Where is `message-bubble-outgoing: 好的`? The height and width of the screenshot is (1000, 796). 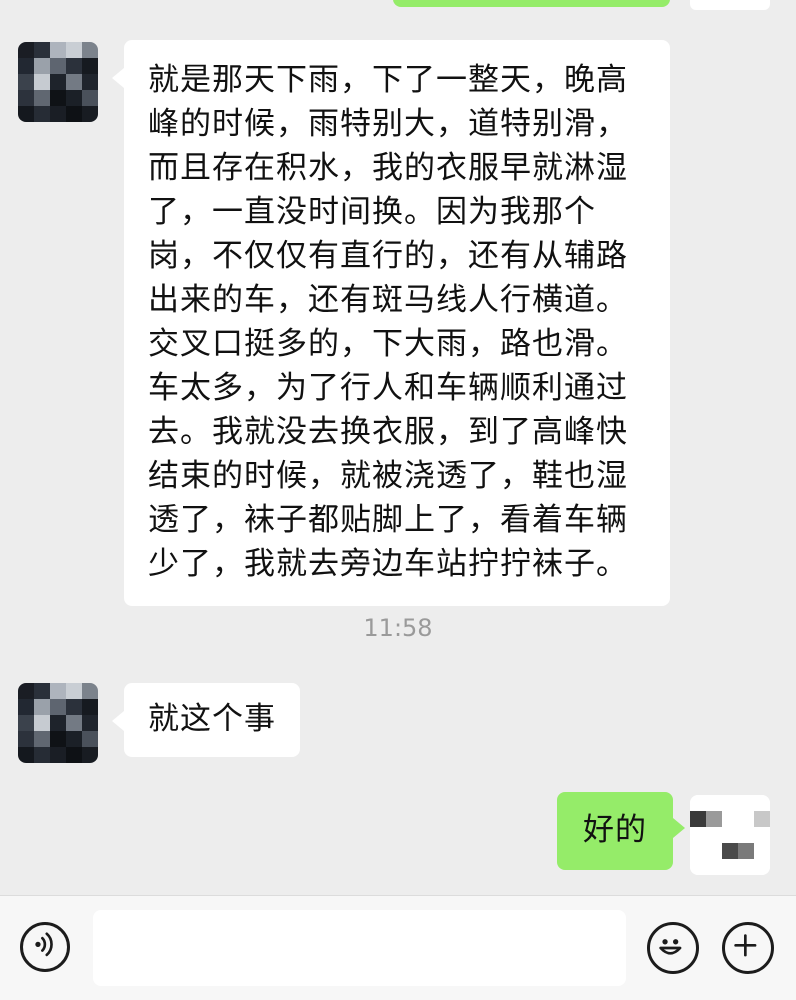
message-bubble-outgoing: 好的 is located at coordinates (621, 831).